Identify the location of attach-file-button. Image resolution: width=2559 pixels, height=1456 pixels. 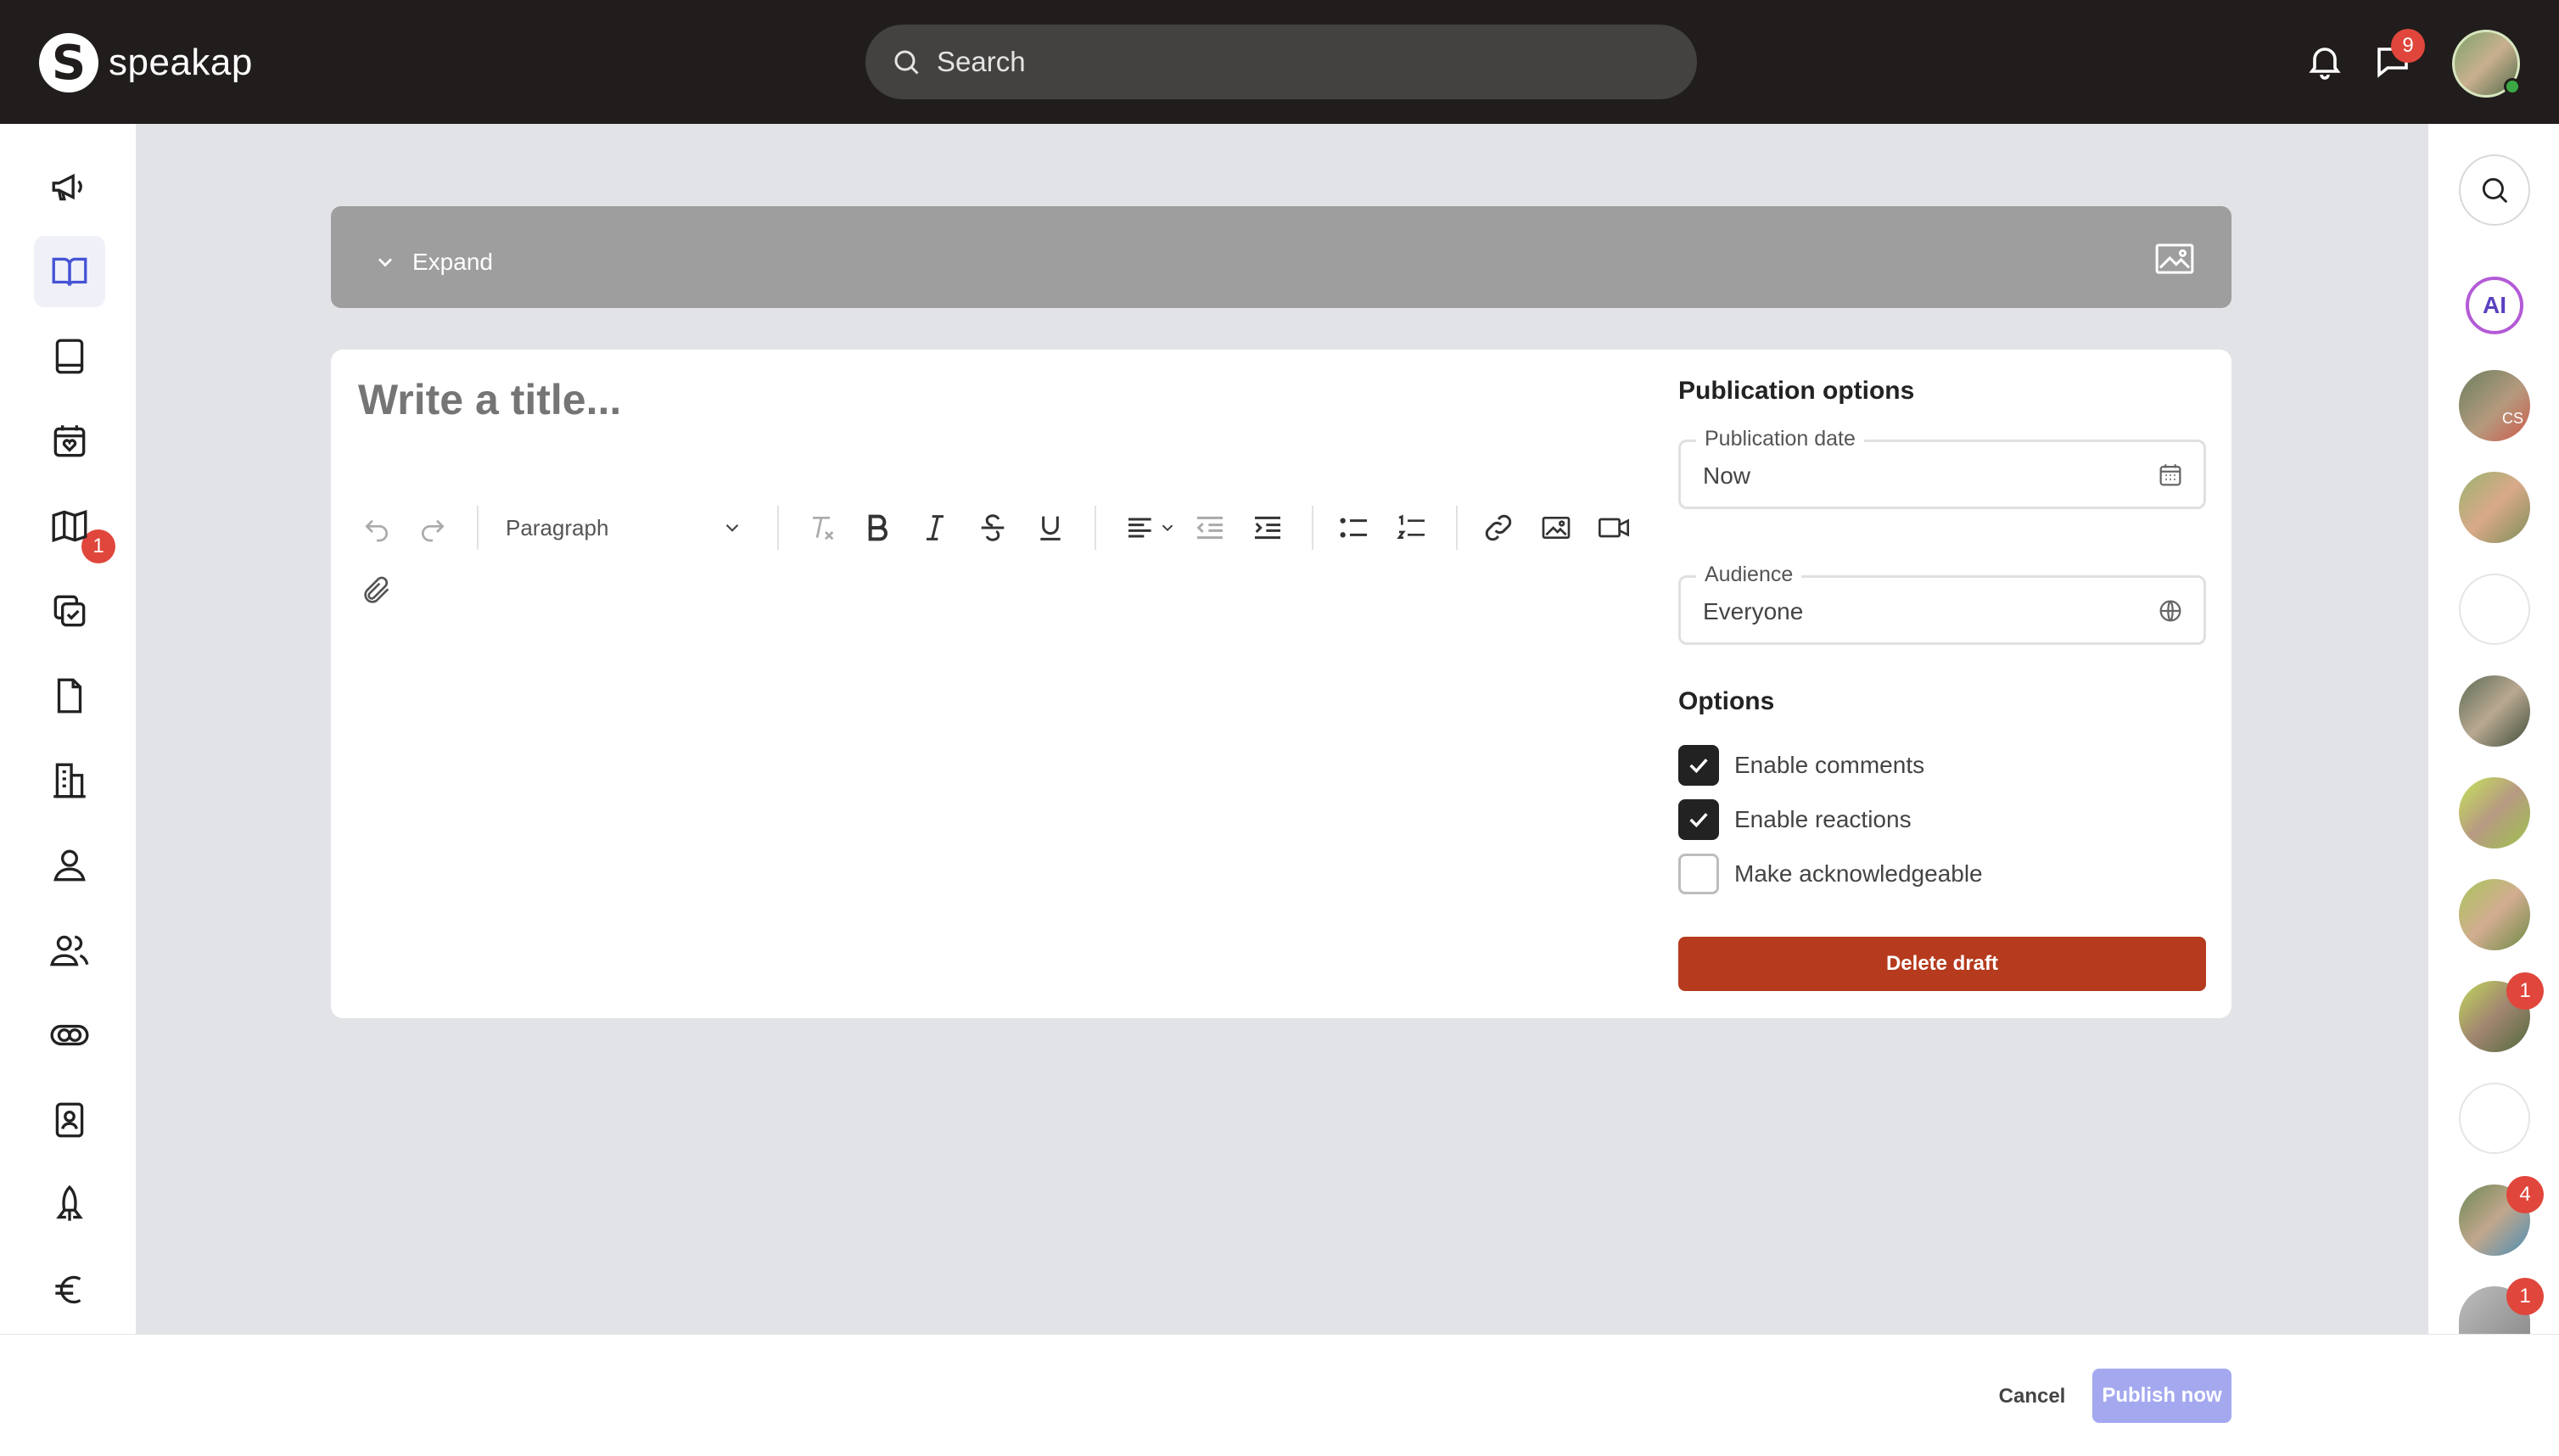
(376, 590).